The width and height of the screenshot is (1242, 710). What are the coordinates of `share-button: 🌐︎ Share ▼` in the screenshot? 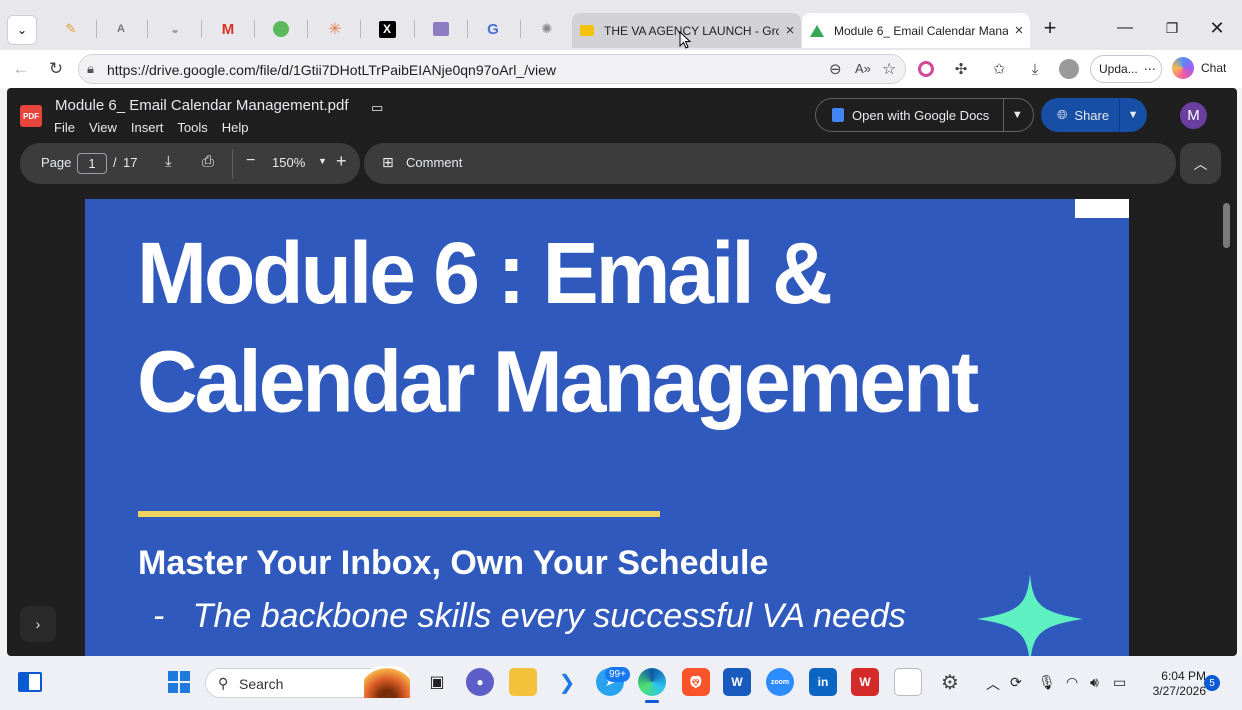 It's located at (1094, 115).